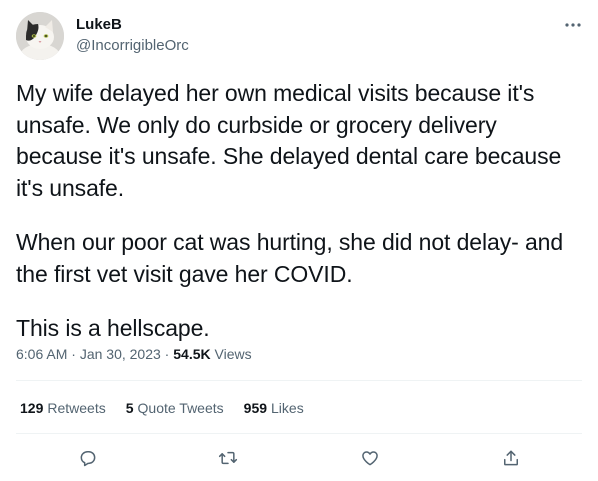 The height and width of the screenshot is (481, 598). What do you see at coordinates (129, 408) in the screenshot?
I see `quotes-count: 5` at bounding box center [129, 408].